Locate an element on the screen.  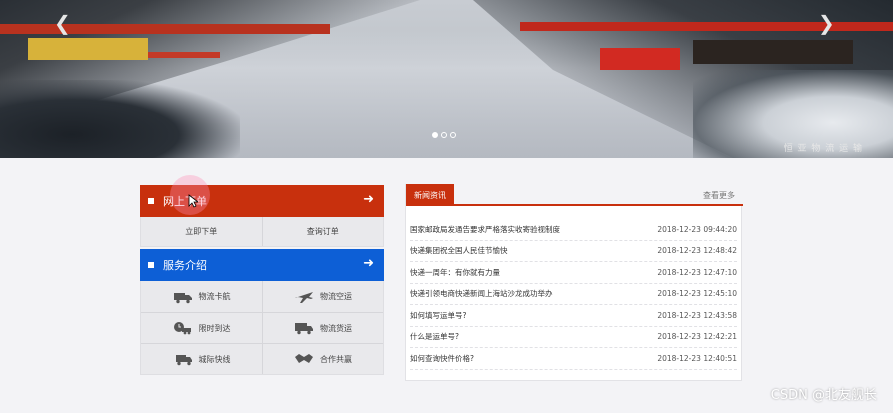
news-title: 快递引领电商快递新闻上海站沙龙成功举办 is located at coordinates (481, 294).